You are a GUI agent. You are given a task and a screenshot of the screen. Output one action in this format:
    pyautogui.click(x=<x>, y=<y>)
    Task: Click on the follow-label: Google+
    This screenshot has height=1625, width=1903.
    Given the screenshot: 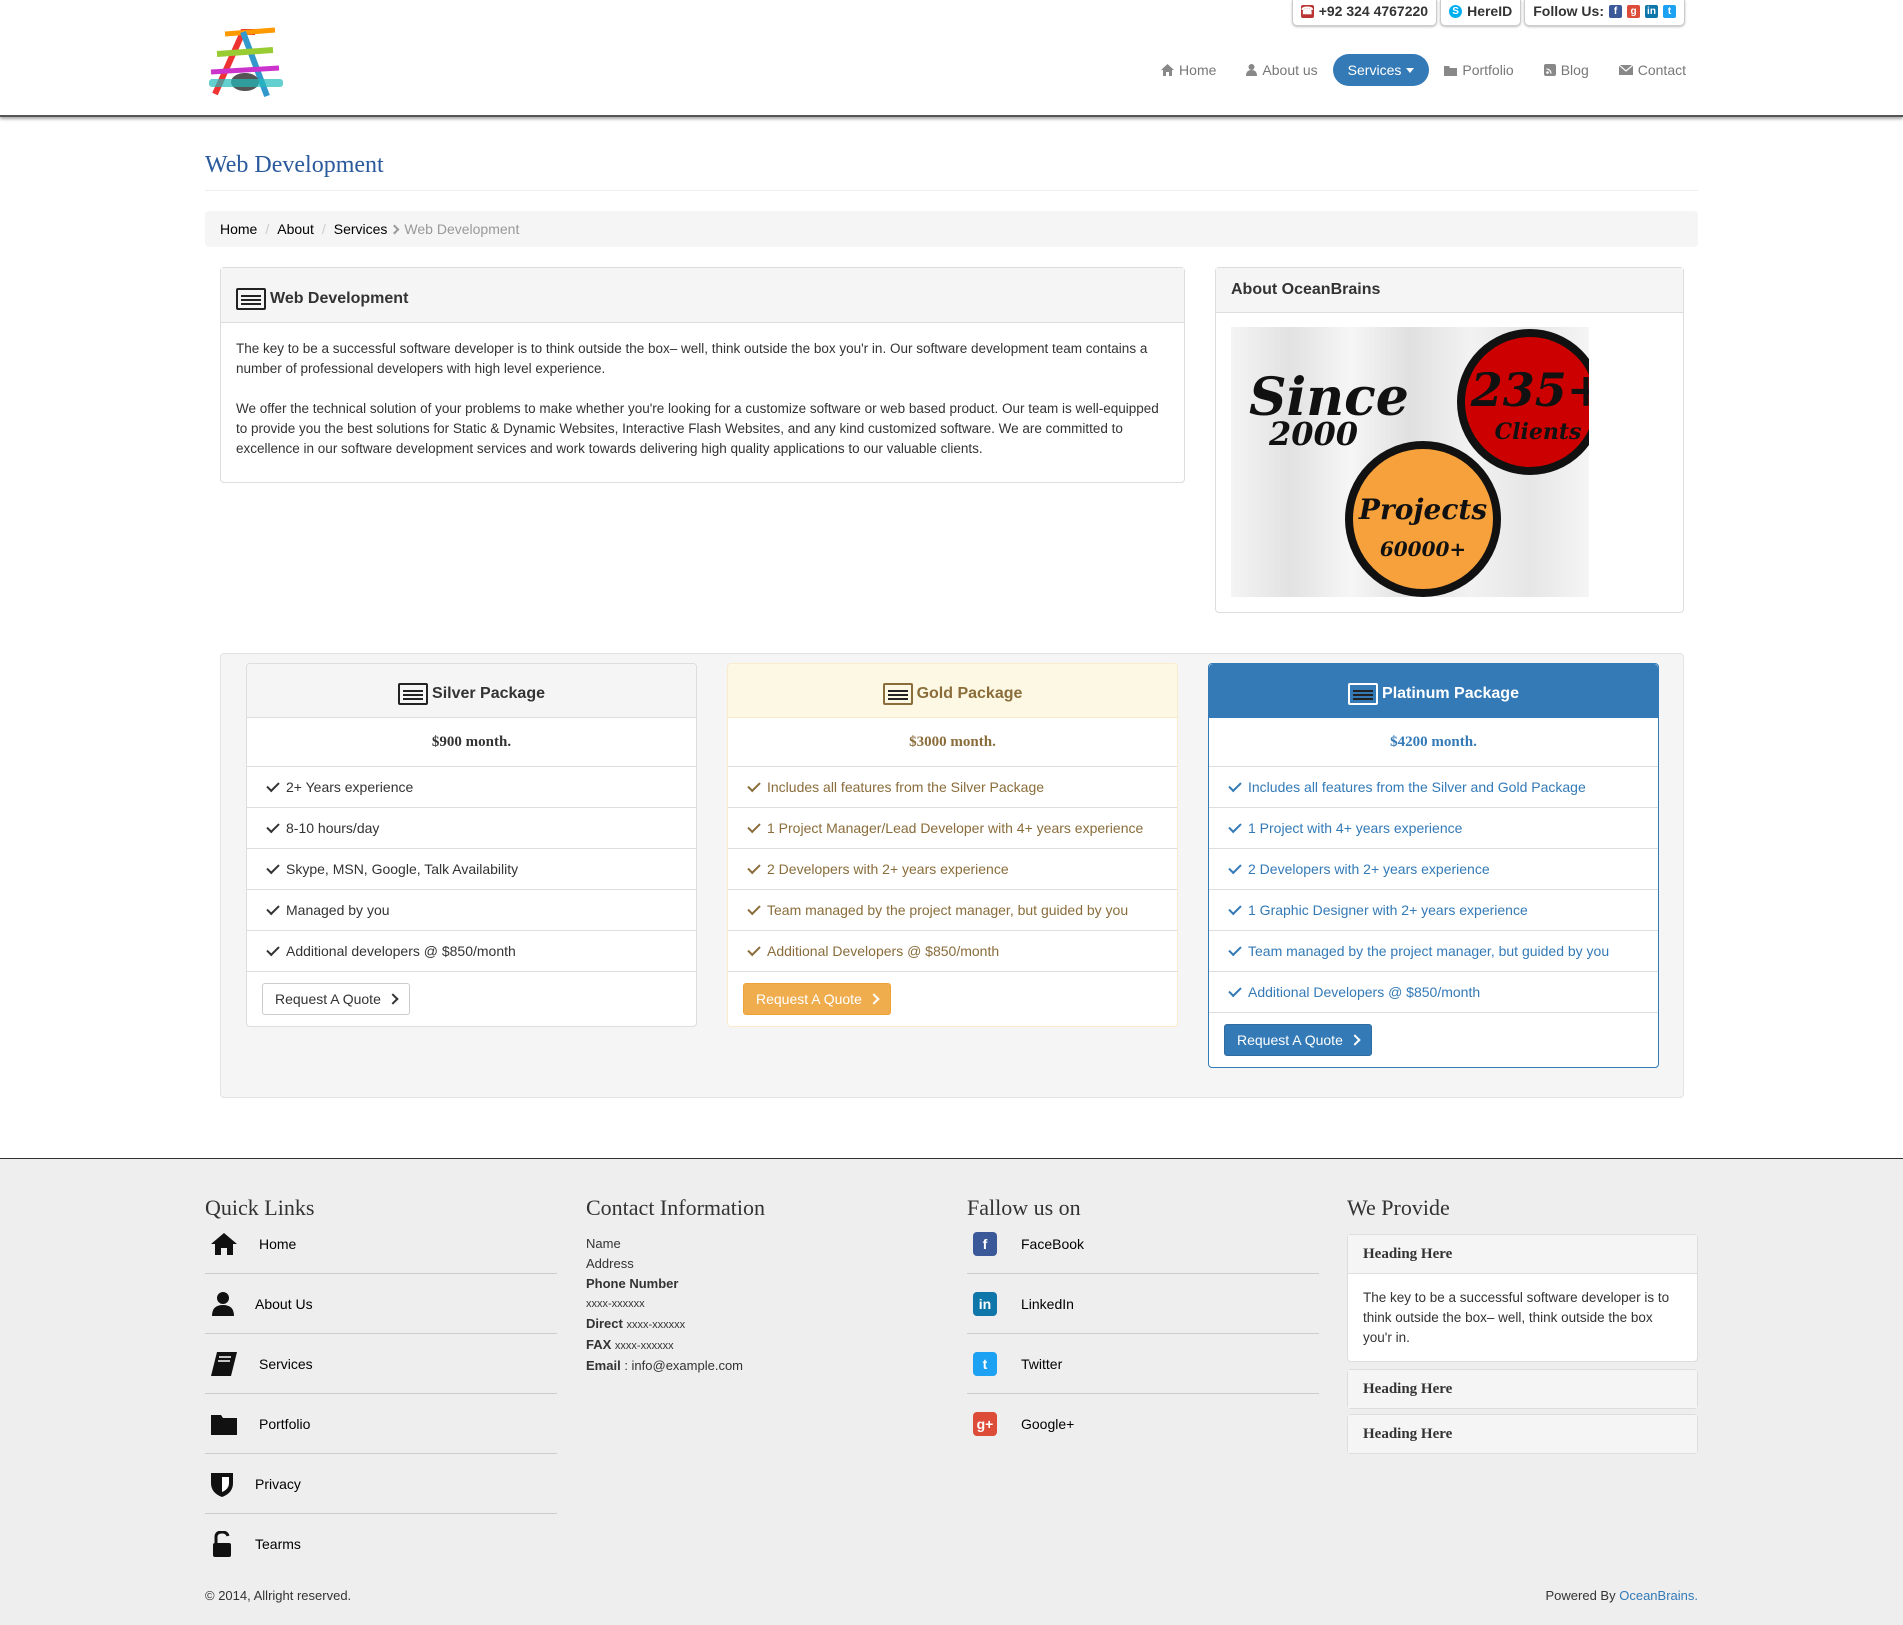 What is the action you would take?
    pyautogui.click(x=1048, y=1424)
    